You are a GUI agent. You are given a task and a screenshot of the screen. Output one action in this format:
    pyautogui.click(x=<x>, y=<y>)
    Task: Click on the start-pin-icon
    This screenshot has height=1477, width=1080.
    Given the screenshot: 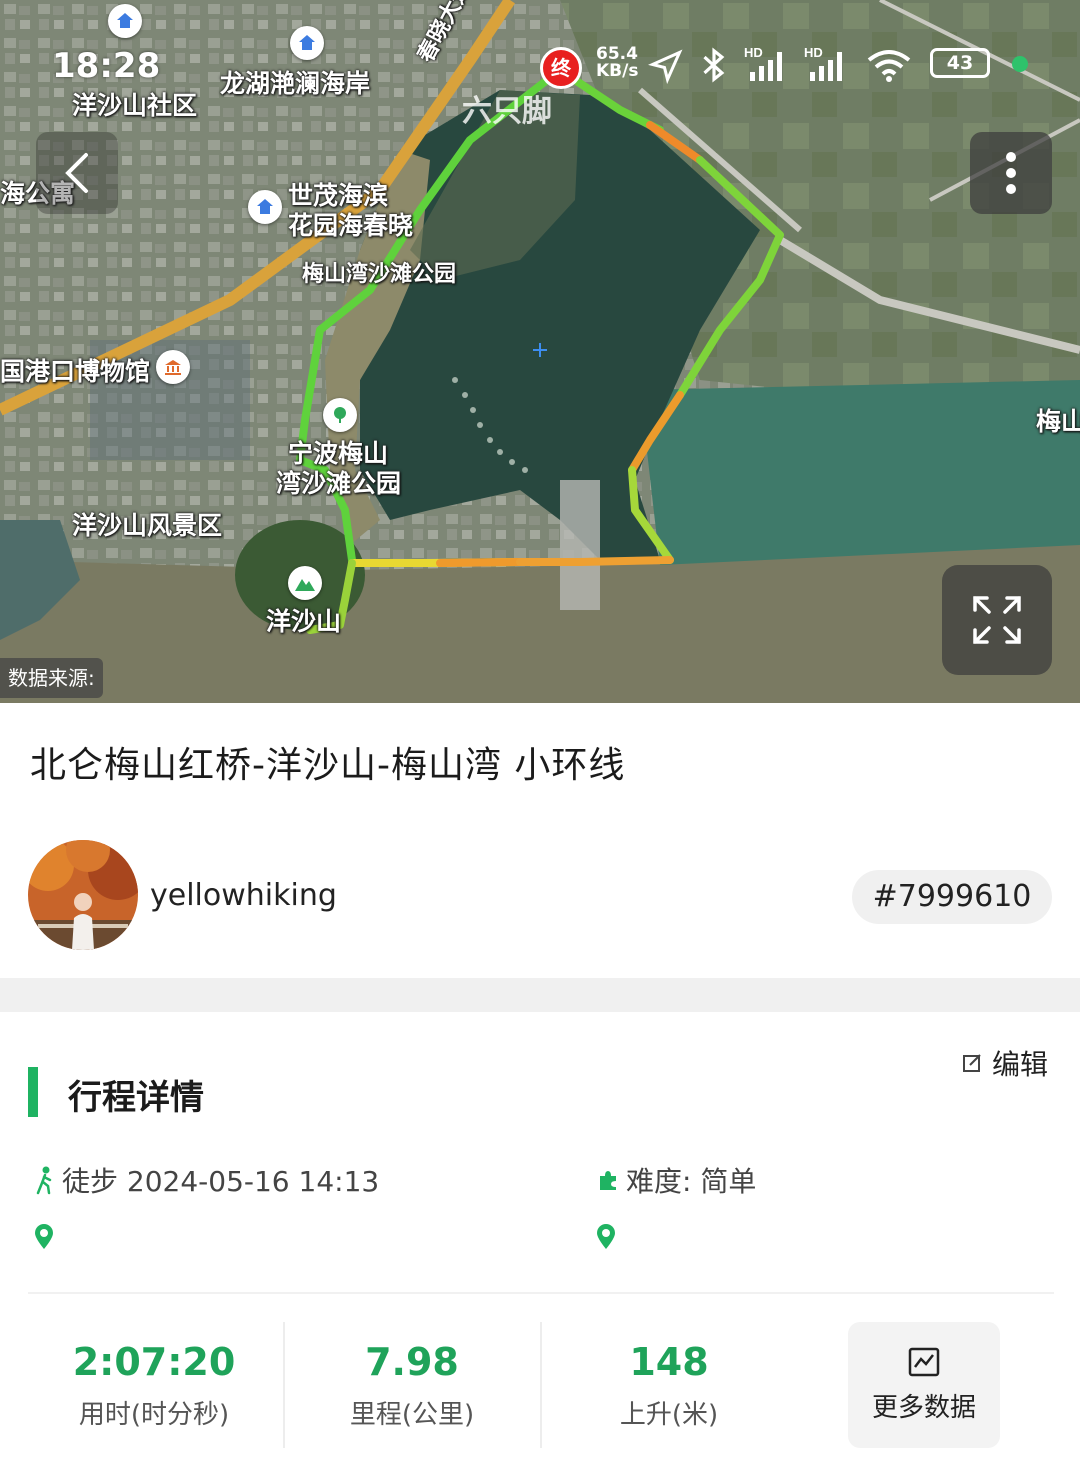 What is the action you would take?
    pyautogui.click(x=44, y=1236)
    